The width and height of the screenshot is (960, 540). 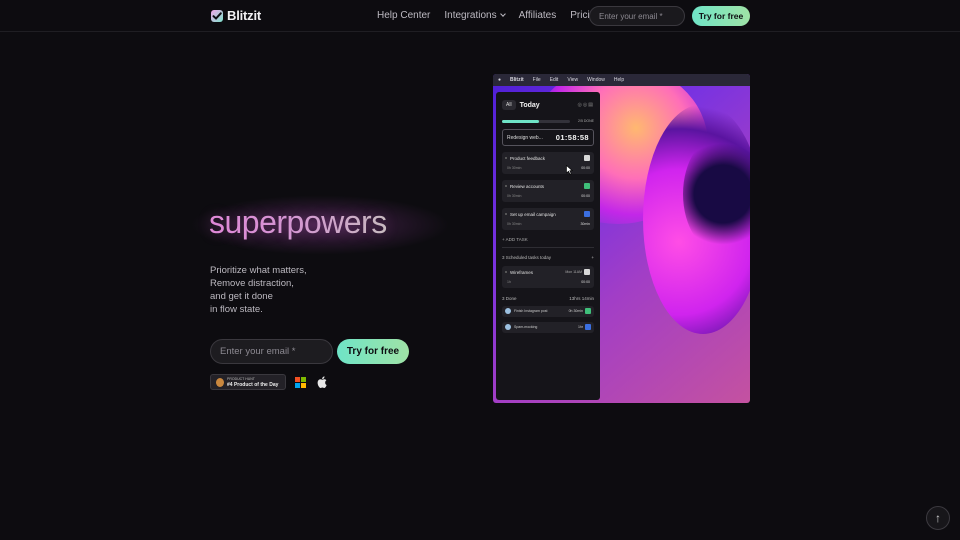 I want to click on nav-link-help-center: Help Center, so click(x=403, y=15).